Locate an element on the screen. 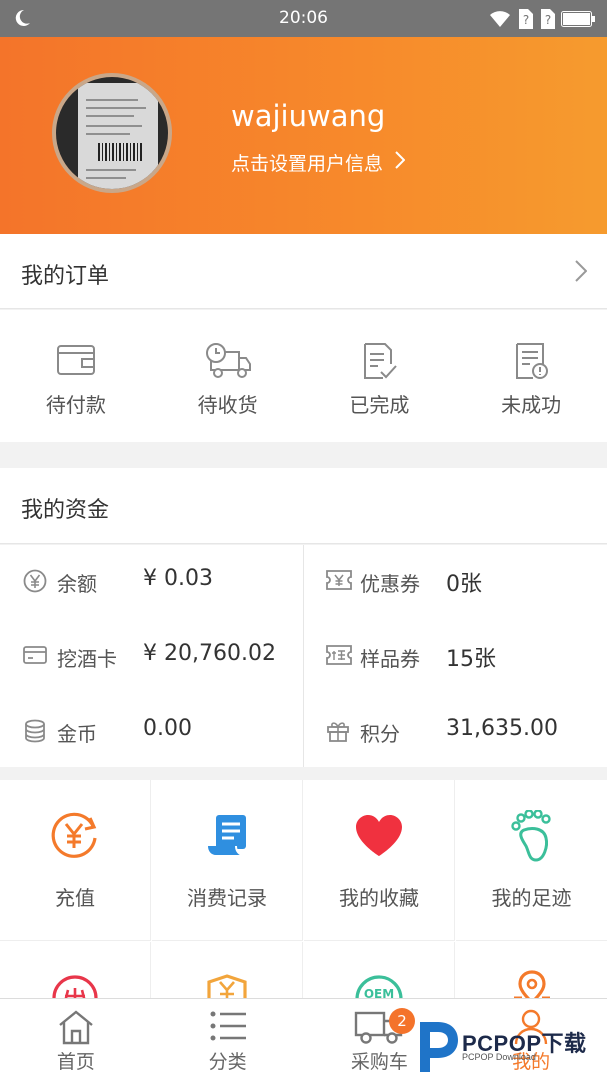 The height and width of the screenshot is (1080, 607). wallet-icon is located at coordinates (76, 362).